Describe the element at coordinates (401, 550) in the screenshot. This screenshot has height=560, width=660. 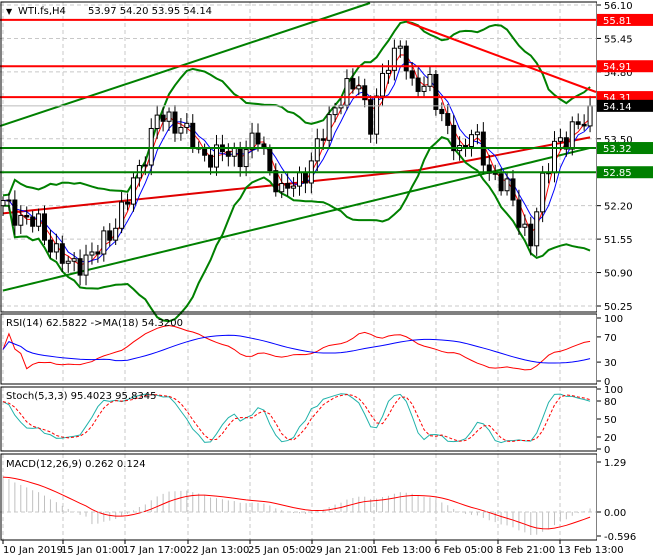
I see `time-tick-label: 1 Feb 13:00` at that location.